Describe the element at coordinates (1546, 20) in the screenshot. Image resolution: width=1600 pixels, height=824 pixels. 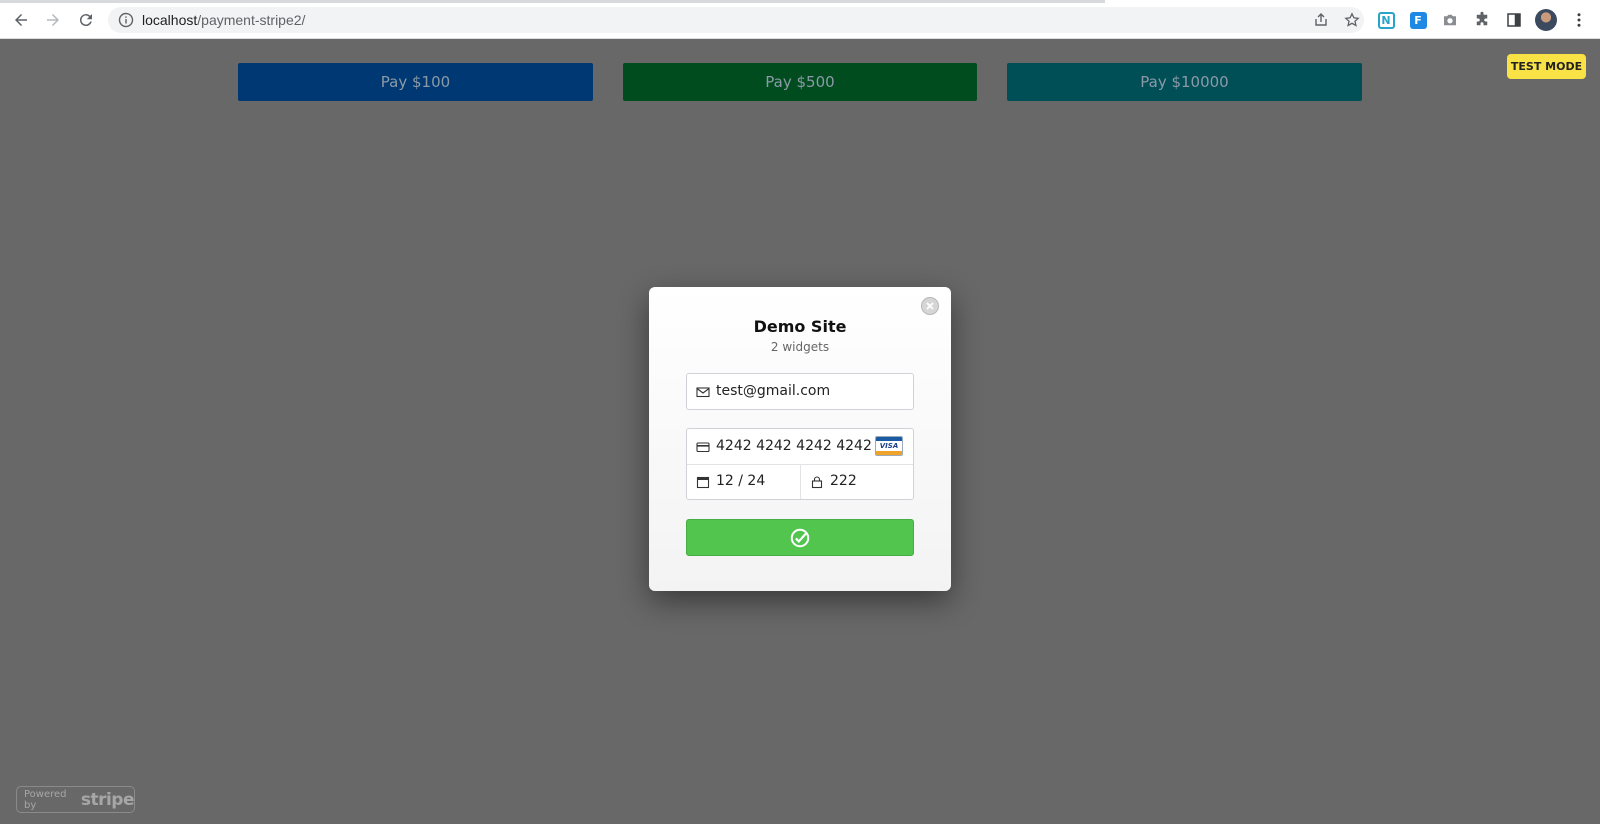
I see `profile-avatar` at that location.